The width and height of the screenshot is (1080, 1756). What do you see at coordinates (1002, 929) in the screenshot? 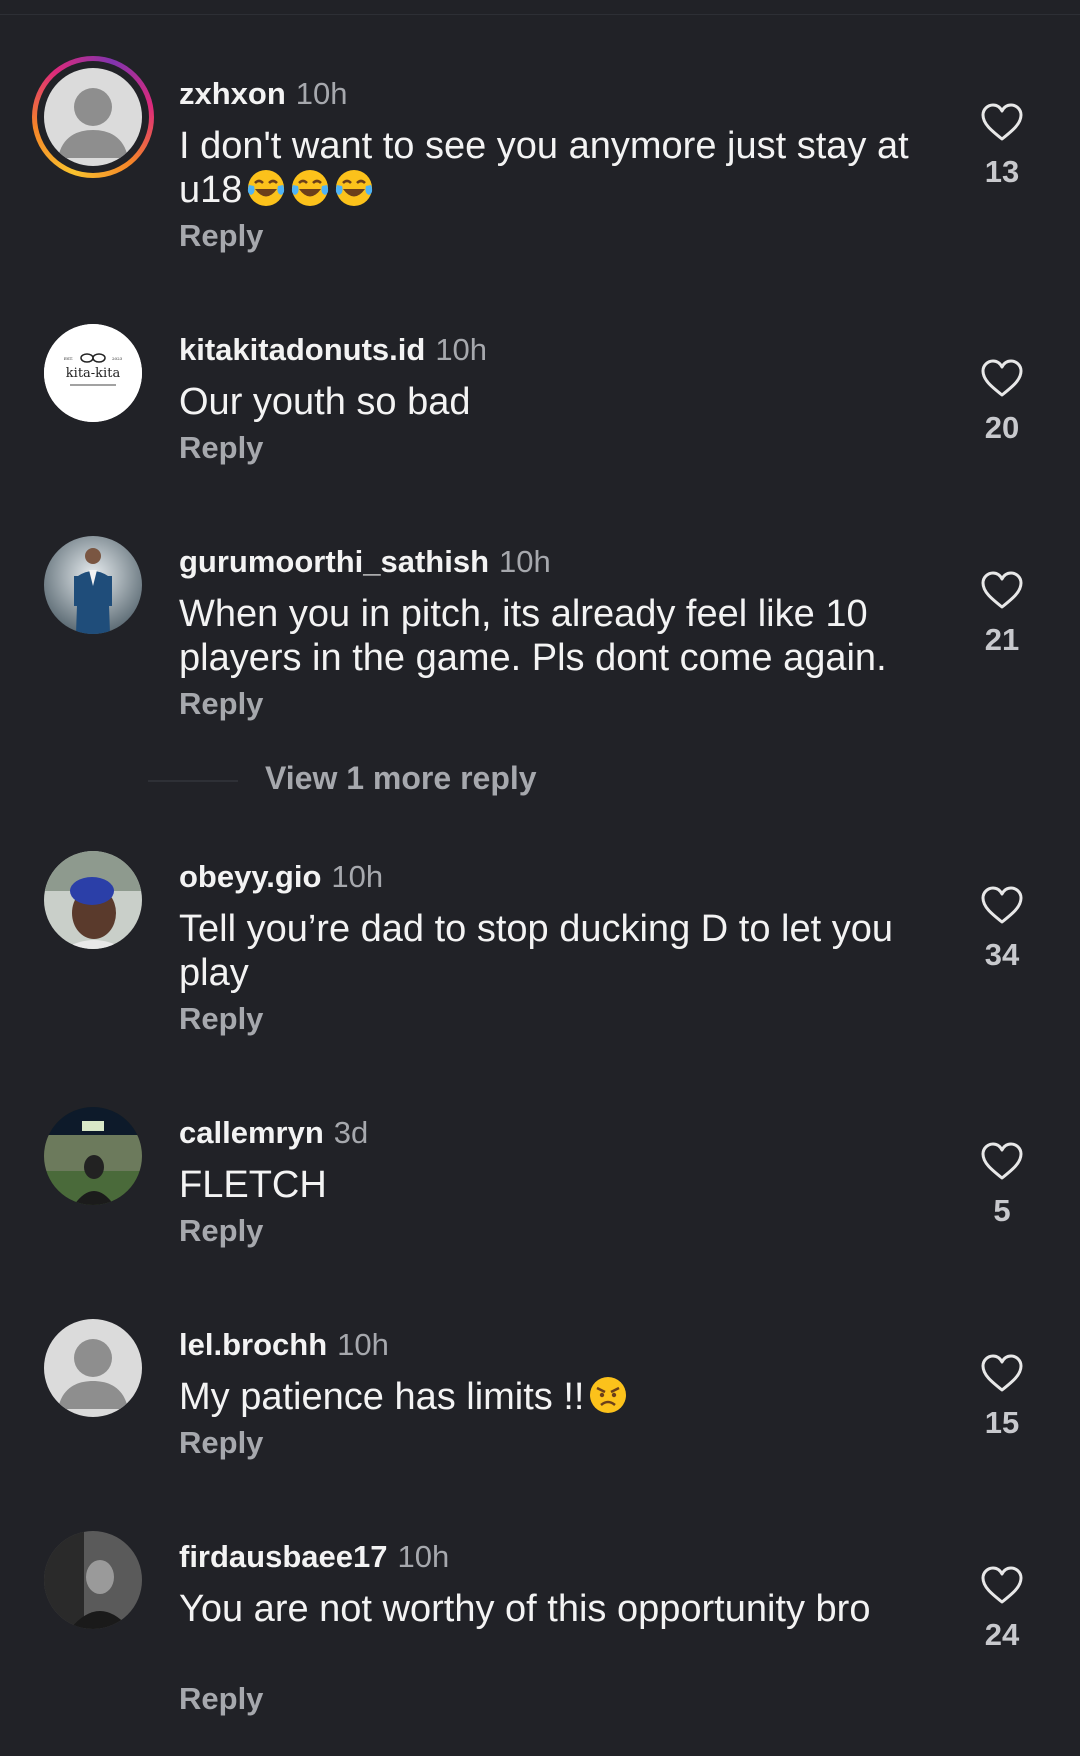
I see `like-button: 34` at bounding box center [1002, 929].